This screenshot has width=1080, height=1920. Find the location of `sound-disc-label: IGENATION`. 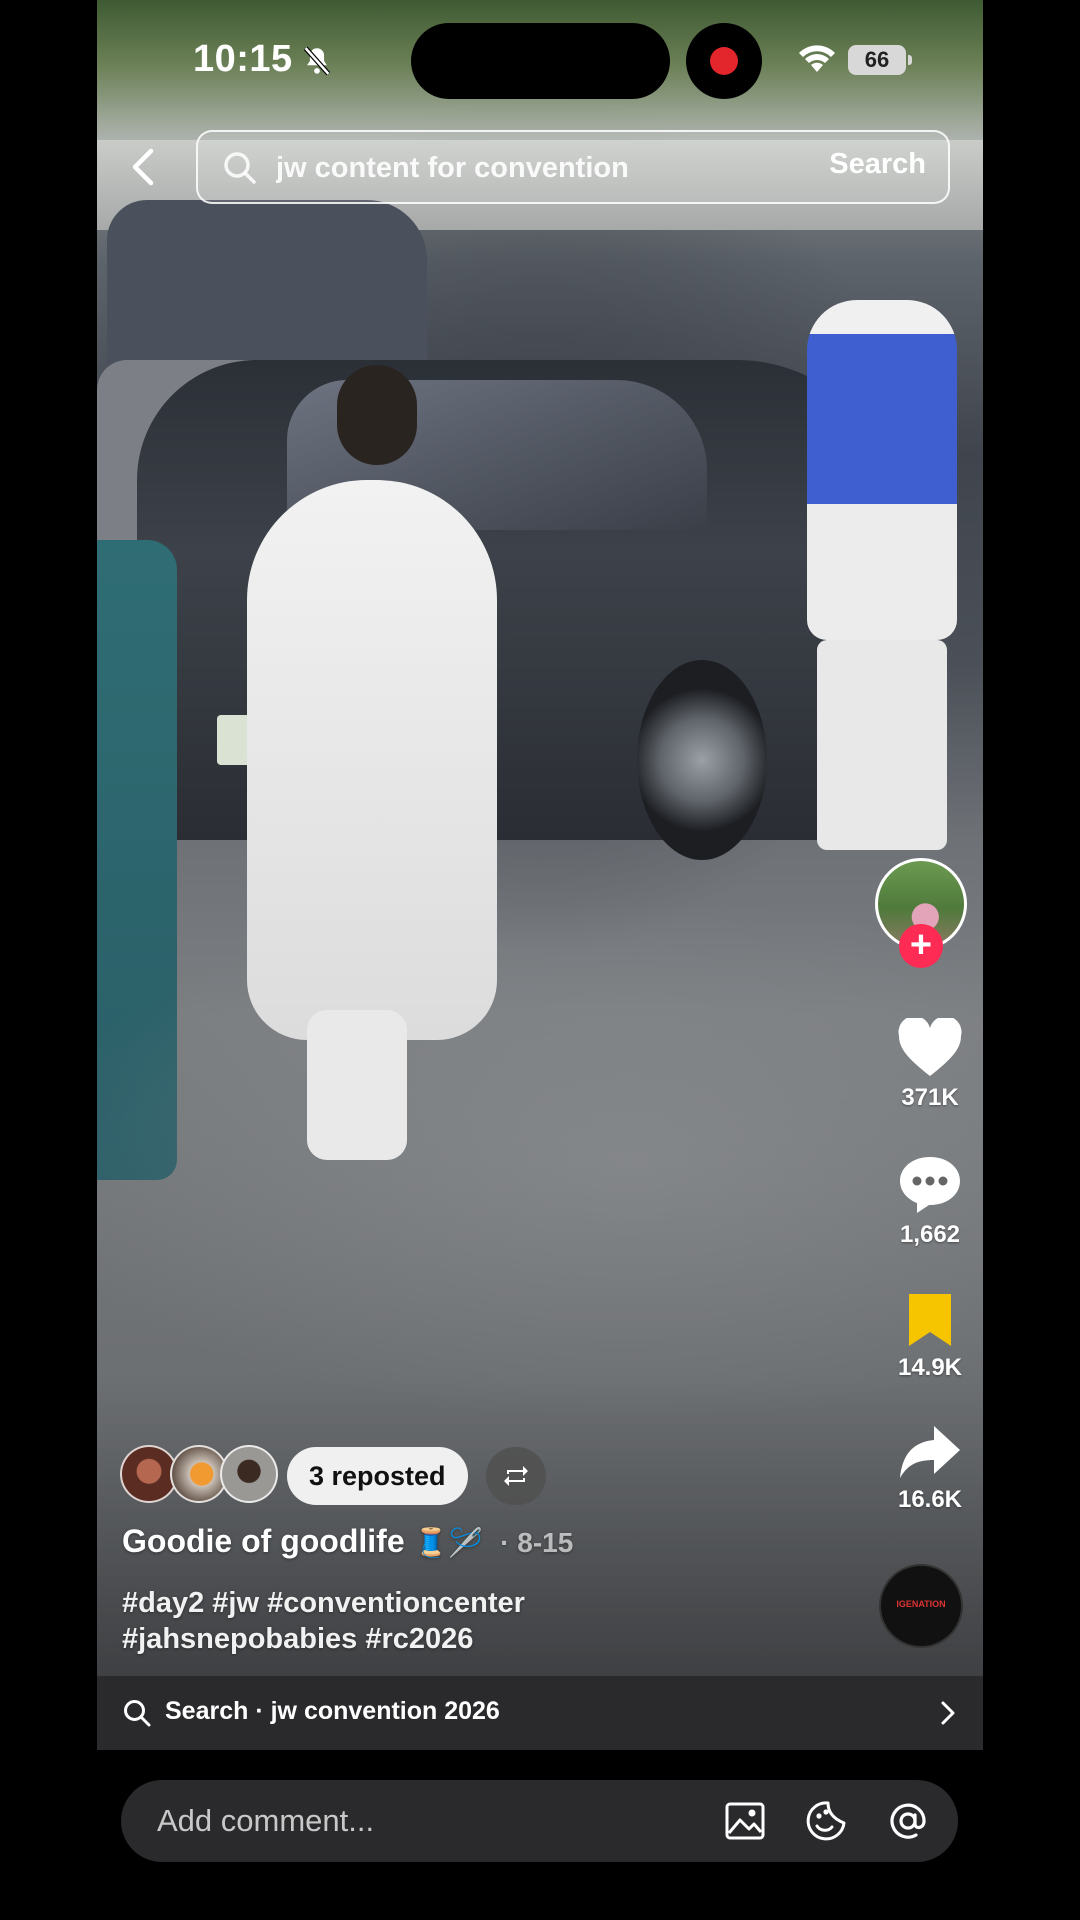

sound-disc-label: IGENATION is located at coordinates (921, 1604).